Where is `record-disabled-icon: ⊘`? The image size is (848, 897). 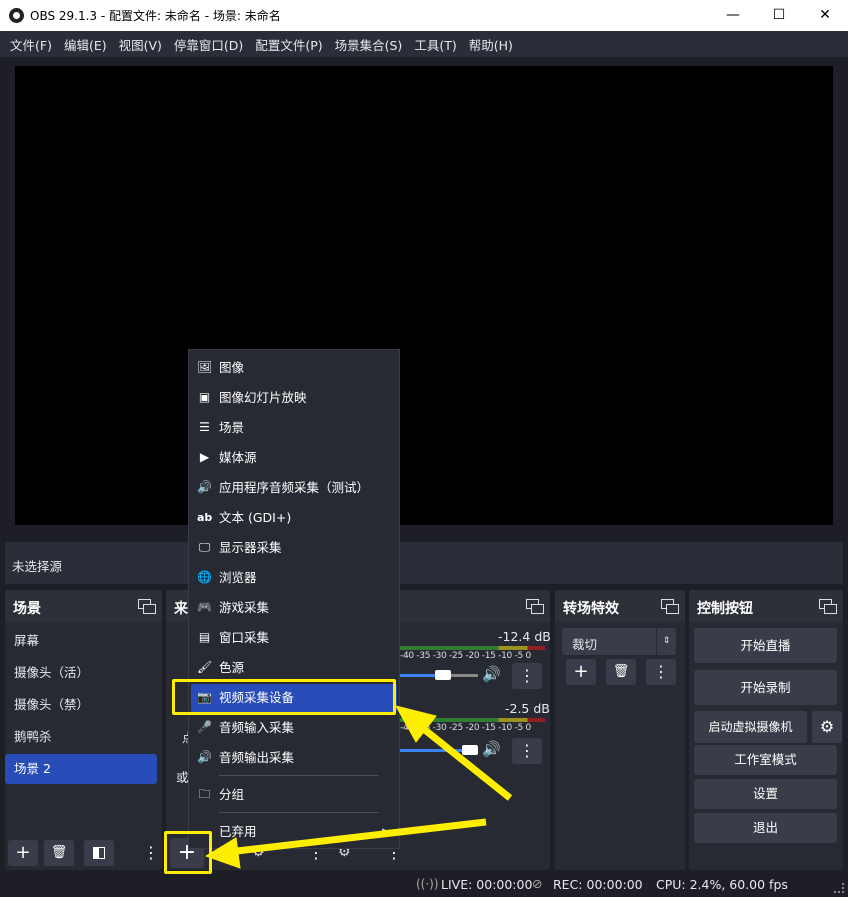 record-disabled-icon: ⊘ is located at coordinates (537, 883).